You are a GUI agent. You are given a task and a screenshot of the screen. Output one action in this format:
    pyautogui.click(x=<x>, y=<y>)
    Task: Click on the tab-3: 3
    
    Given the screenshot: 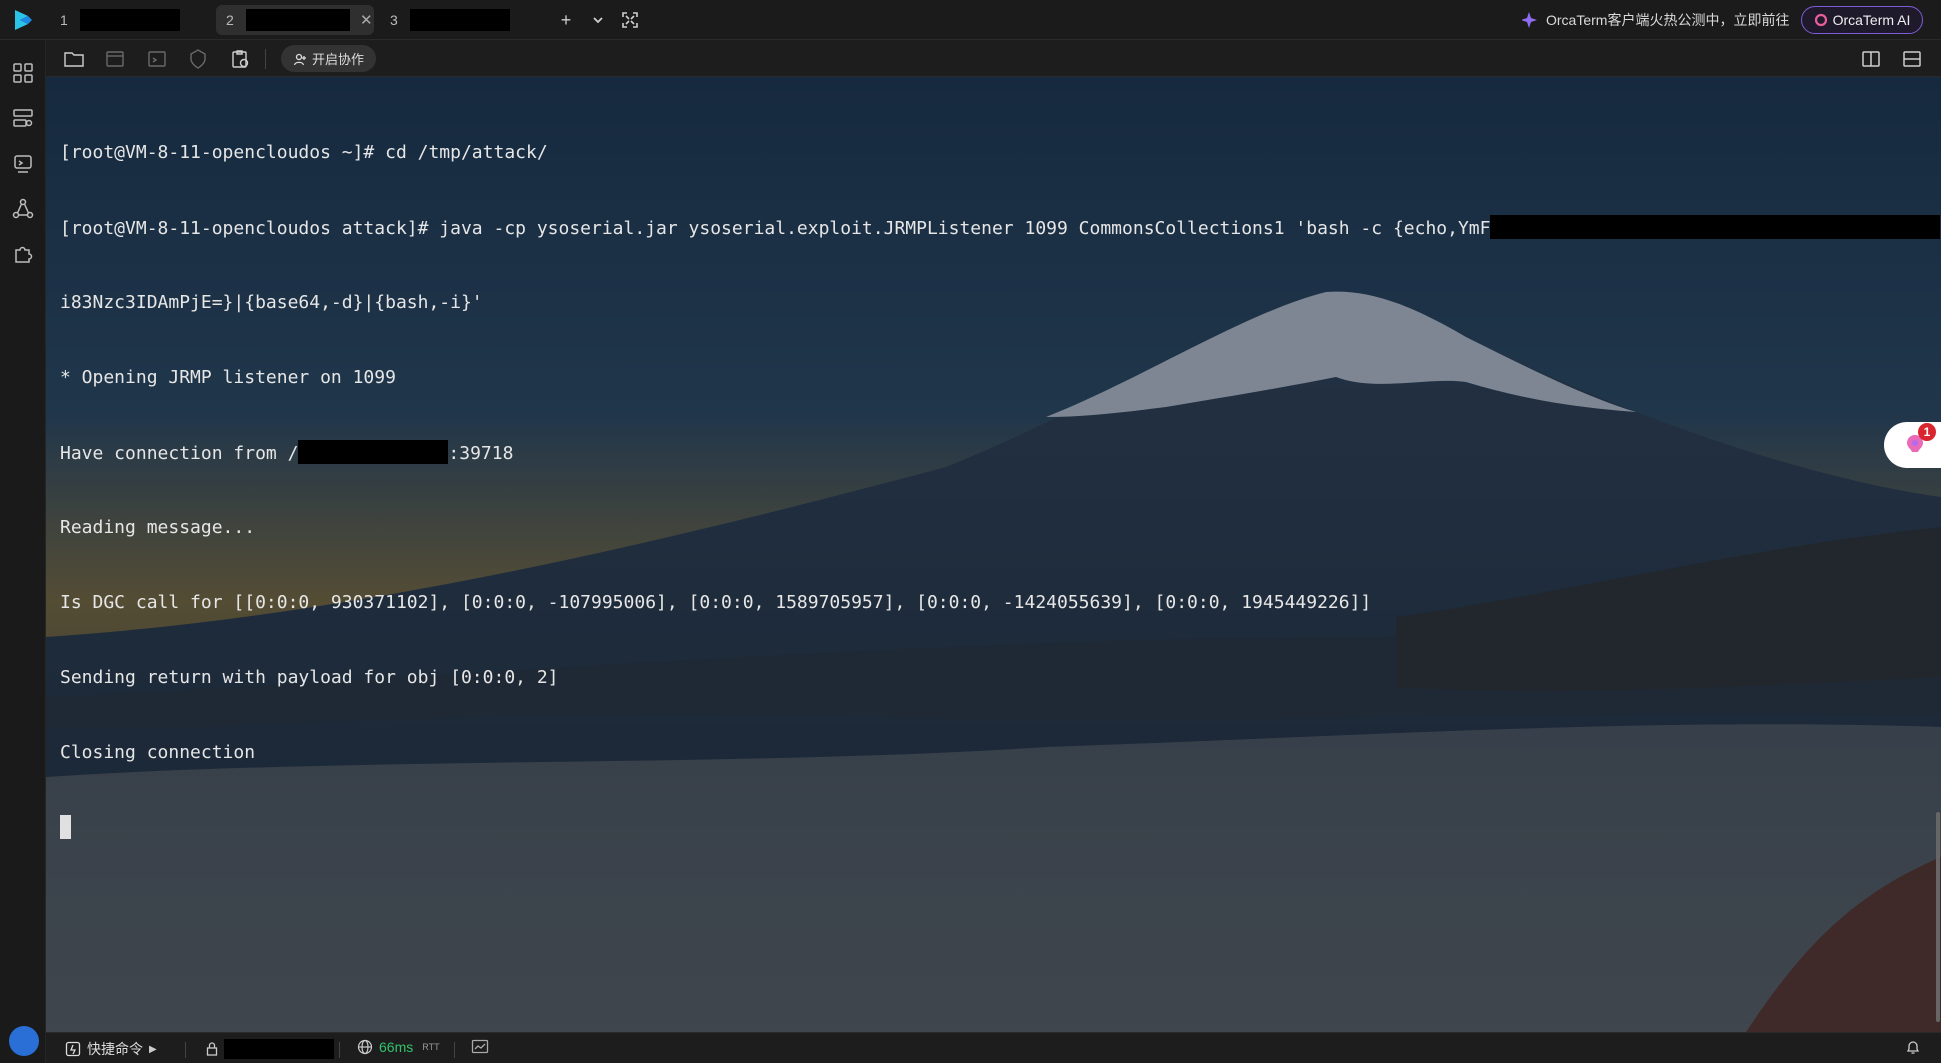 What is the action you would take?
    pyautogui.click(x=445, y=20)
    